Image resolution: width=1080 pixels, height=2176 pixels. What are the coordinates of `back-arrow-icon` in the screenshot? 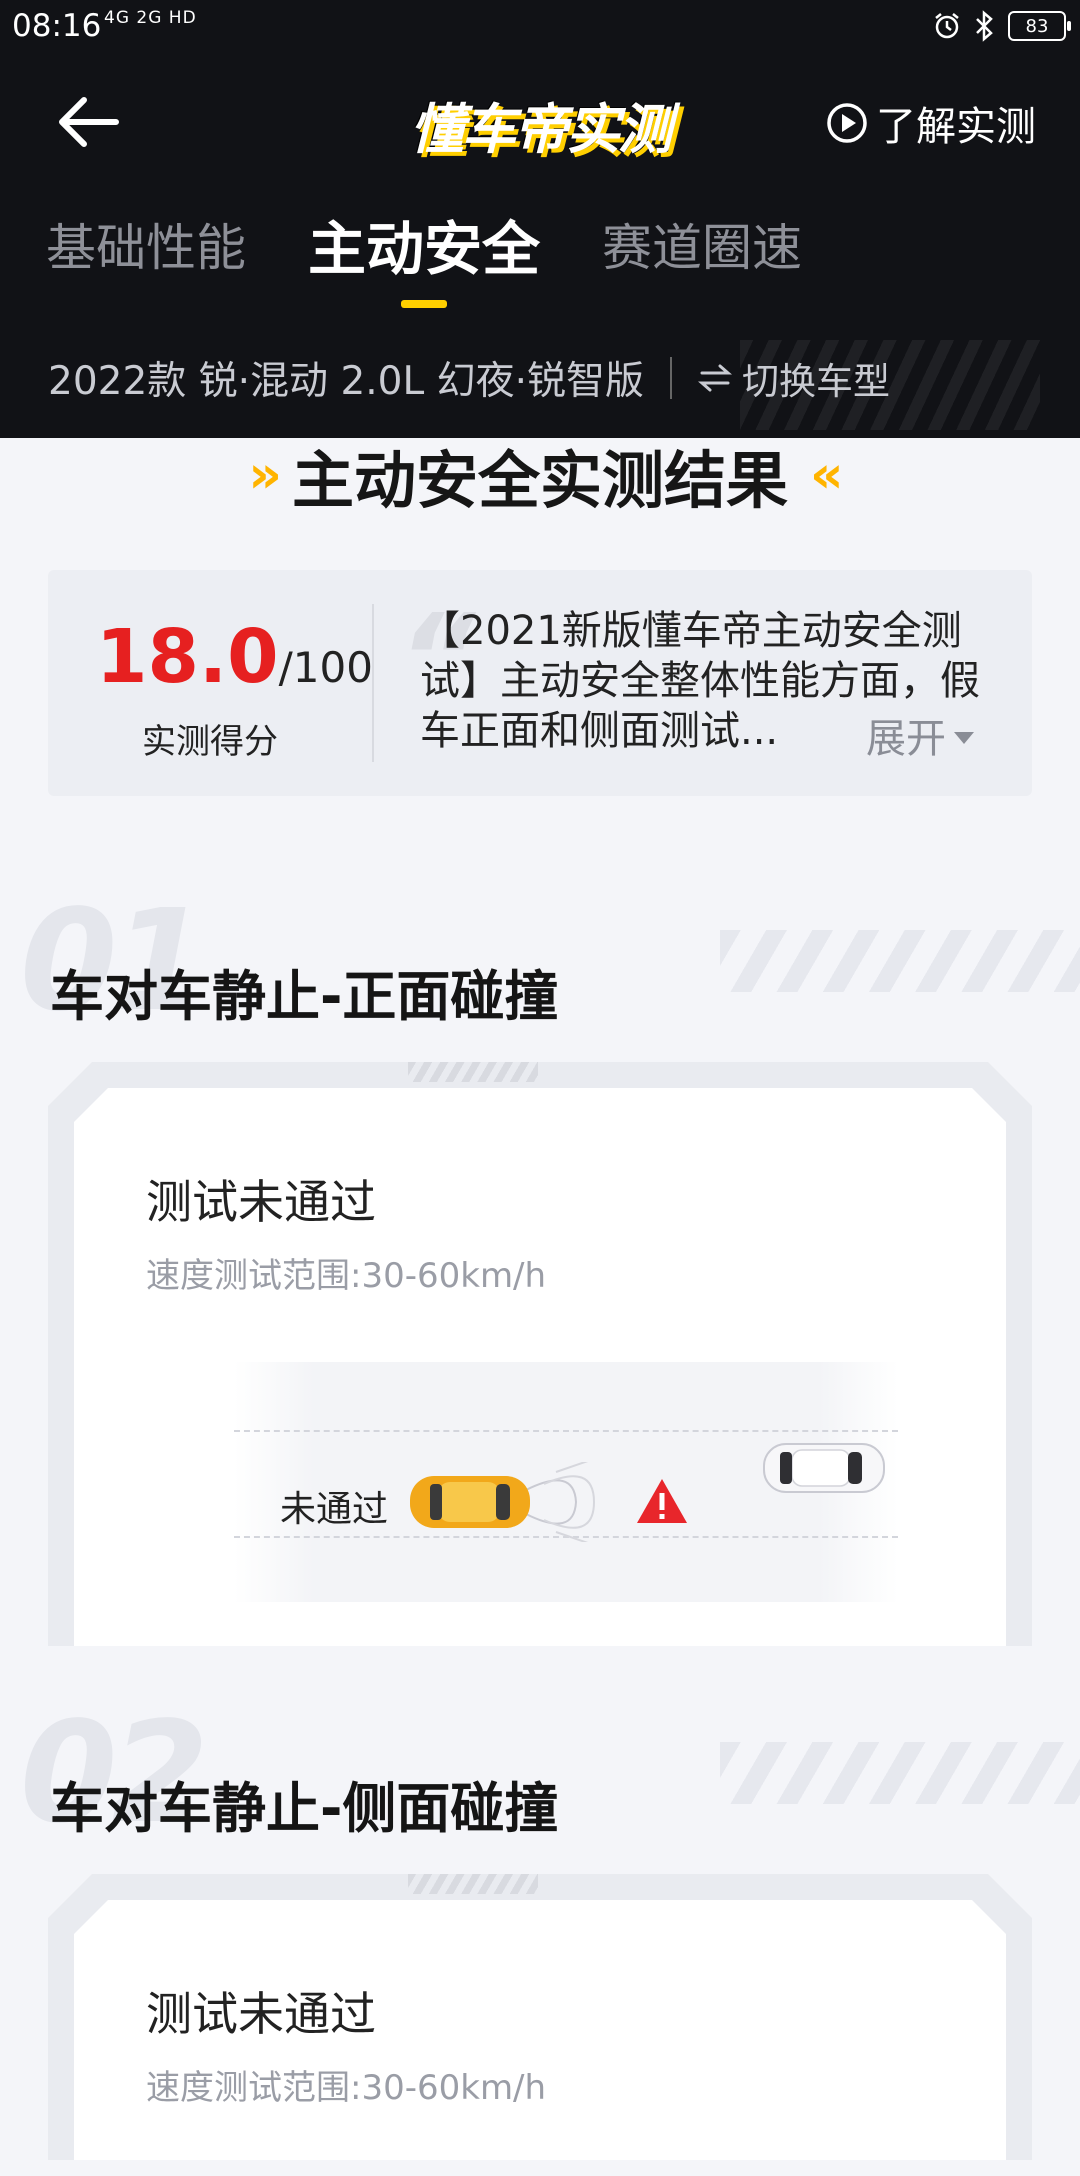 It's located at (89, 122).